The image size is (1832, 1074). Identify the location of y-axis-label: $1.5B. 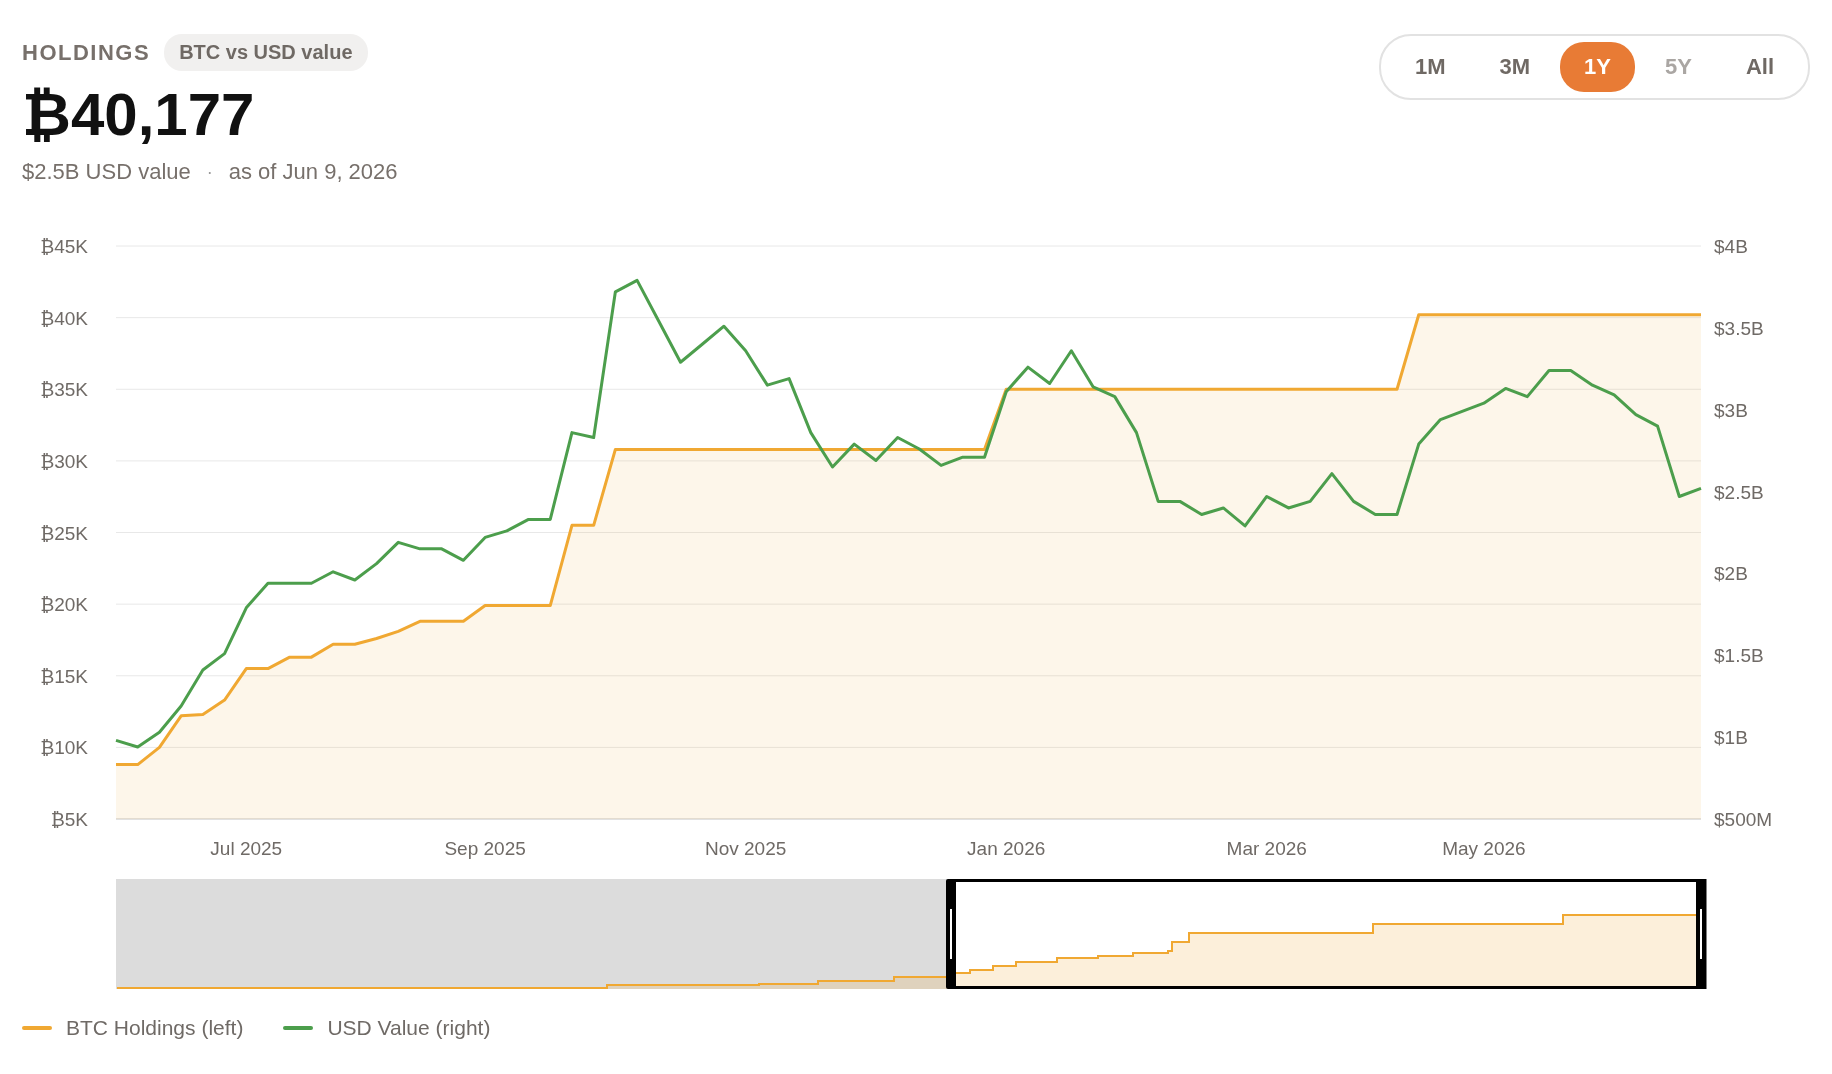
(1739, 656).